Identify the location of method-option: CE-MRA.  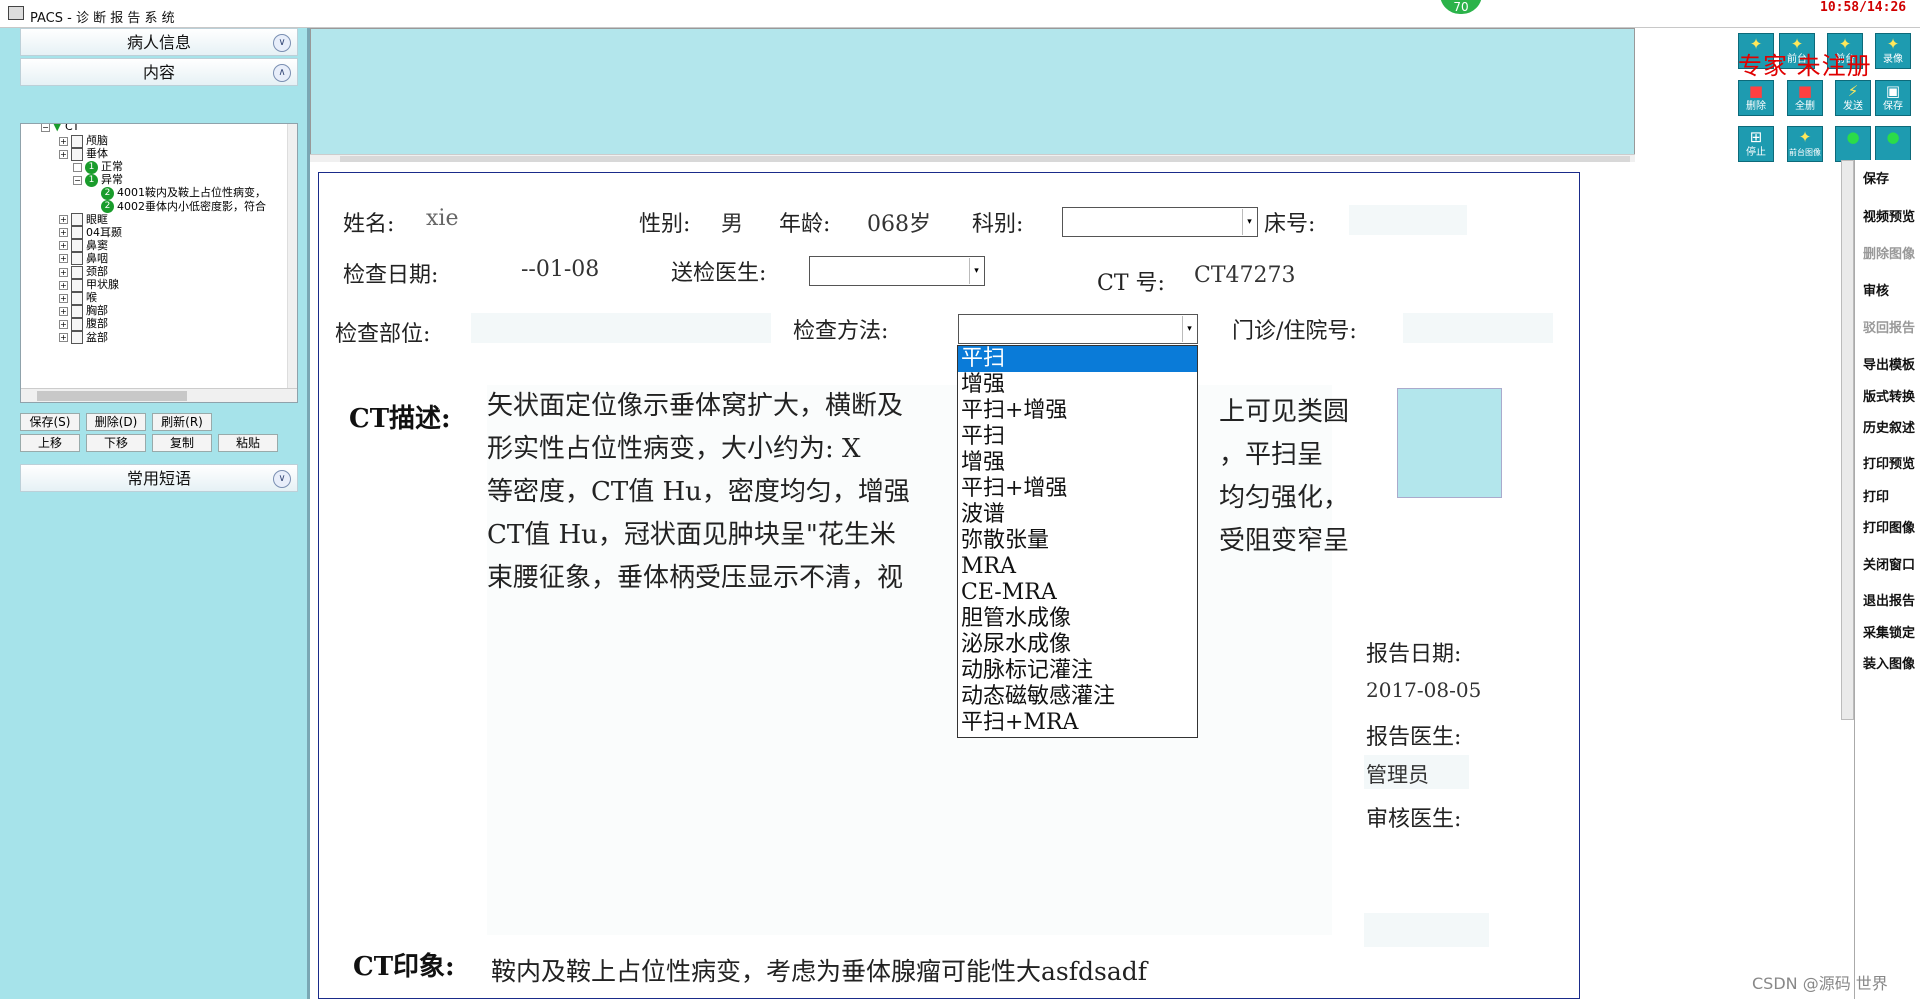
(1077, 593).